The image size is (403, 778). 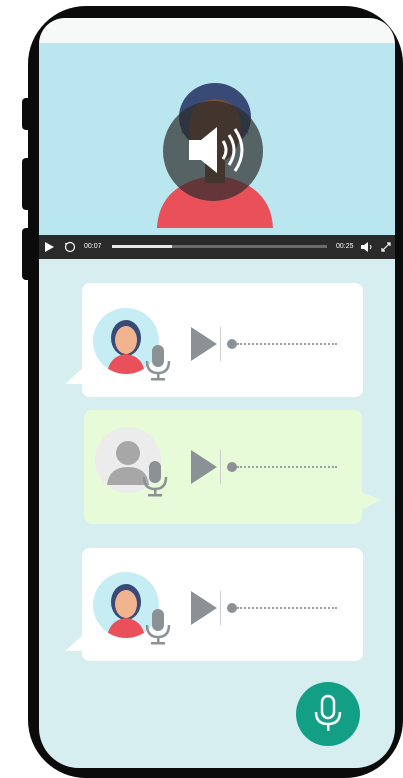 What do you see at coordinates (386, 247) in the screenshot?
I see `fullscreen-icon` at bounding box center [386, 247].